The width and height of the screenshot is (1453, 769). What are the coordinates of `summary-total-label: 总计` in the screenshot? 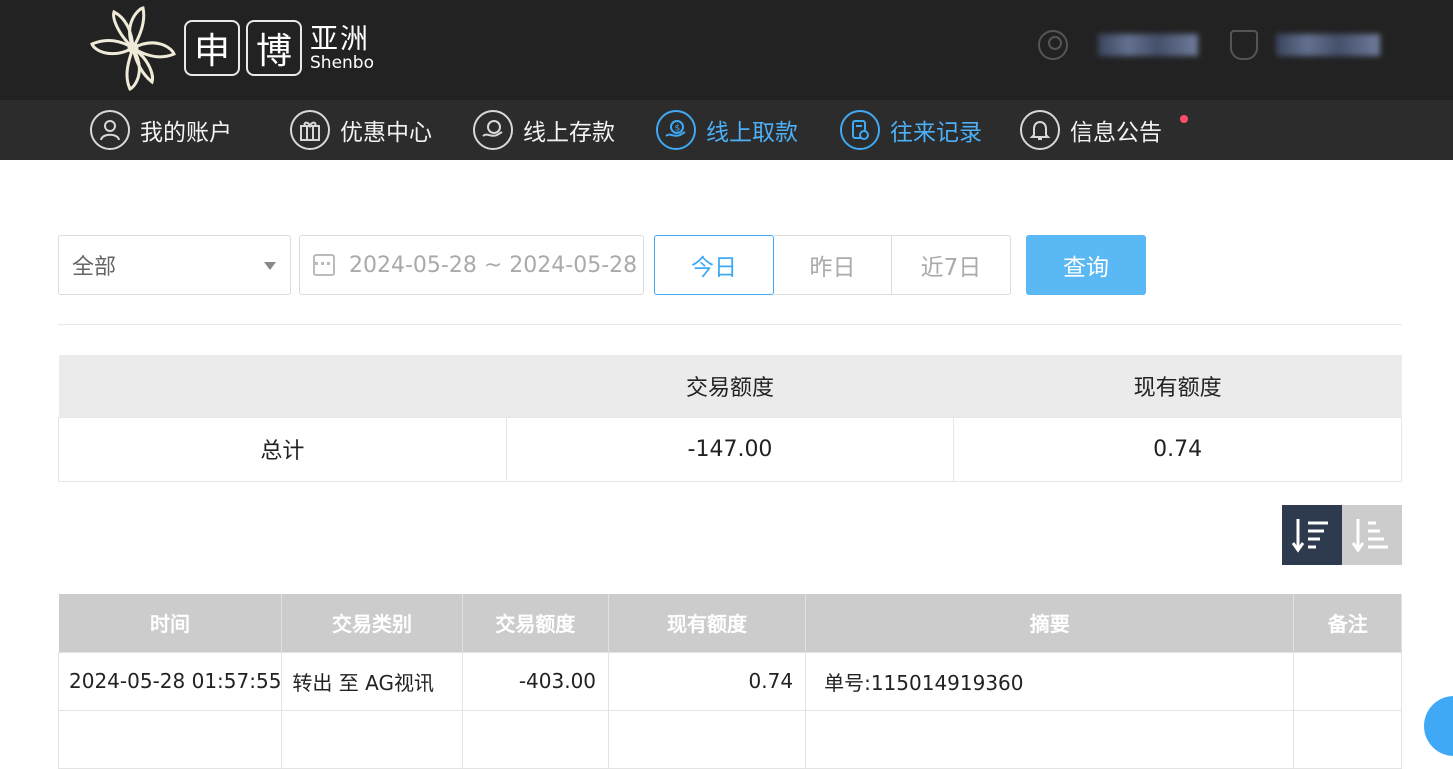 It's located at (282, 449).